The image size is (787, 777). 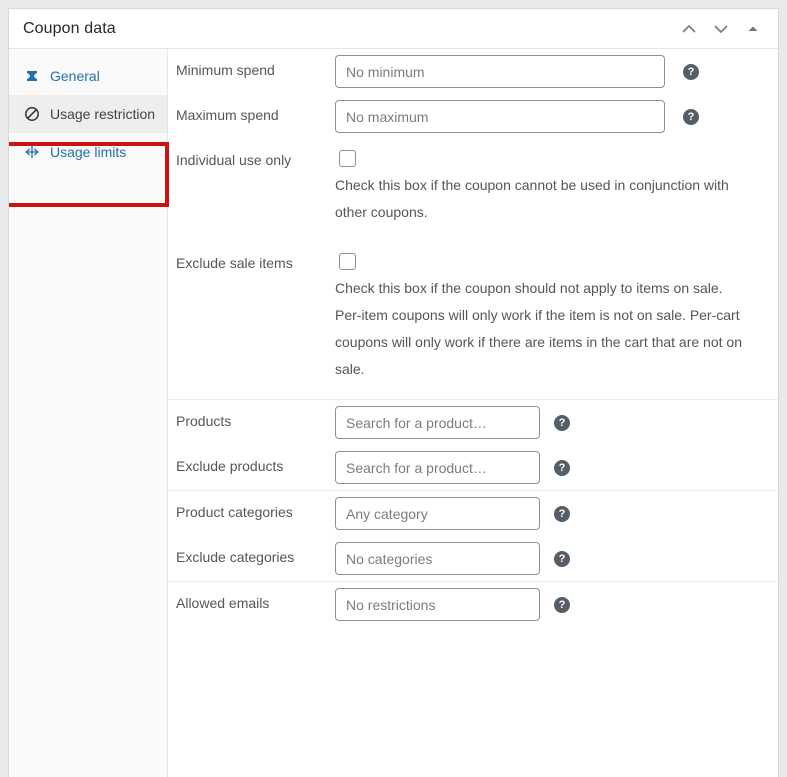 I want to click on field-group-emails: Allowed emails ?, so click(x=473, y=604).